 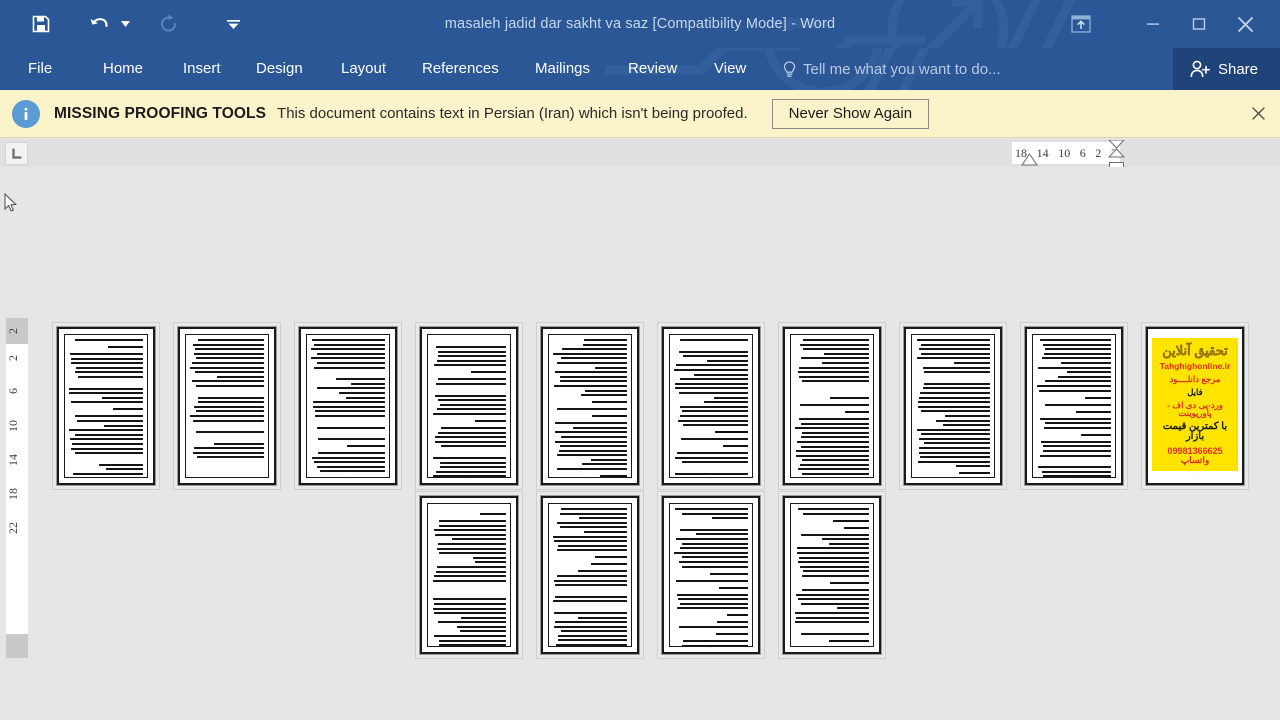 I want to click on tab-view: View, so click(x=730, y=69).